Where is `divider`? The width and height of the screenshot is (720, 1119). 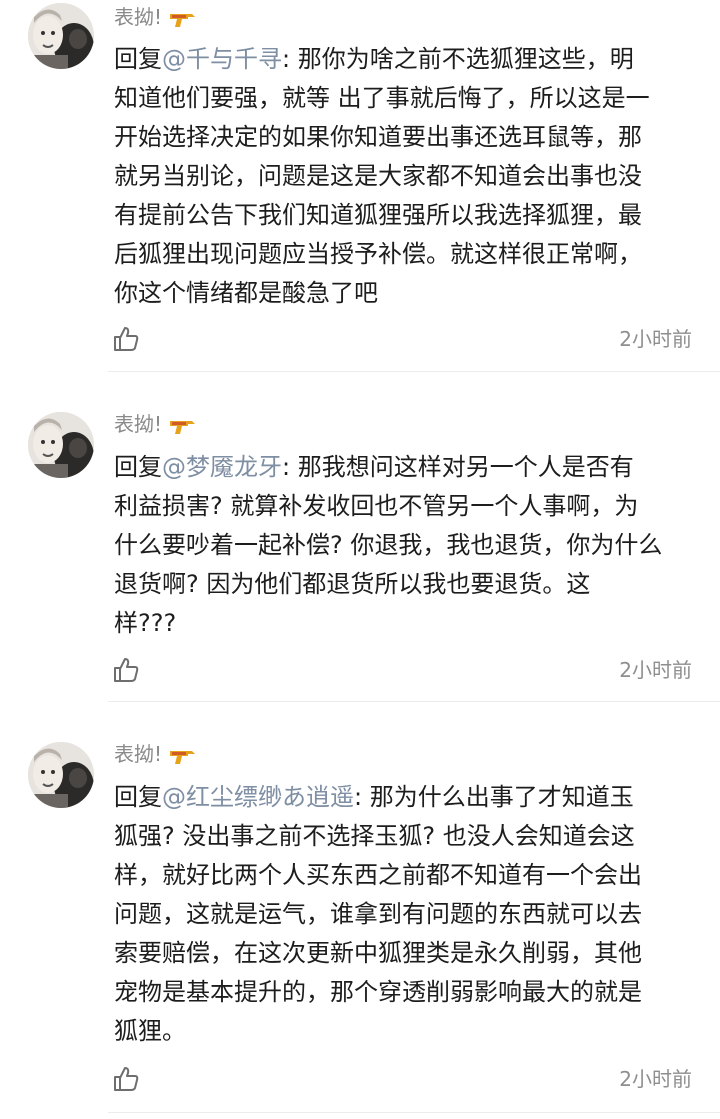 divider is located at coordinates (414, 1112).